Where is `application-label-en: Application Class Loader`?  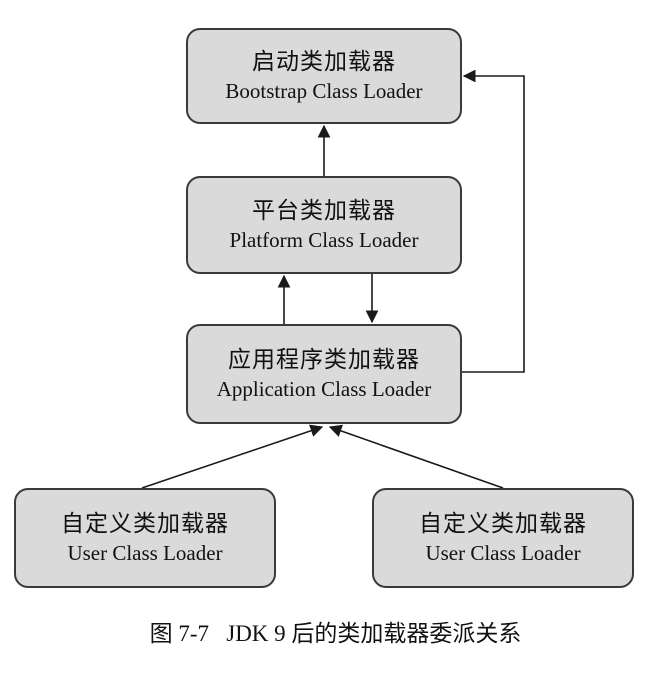 application-label-en: Application Class Loader is located at coordinates (324, 389).